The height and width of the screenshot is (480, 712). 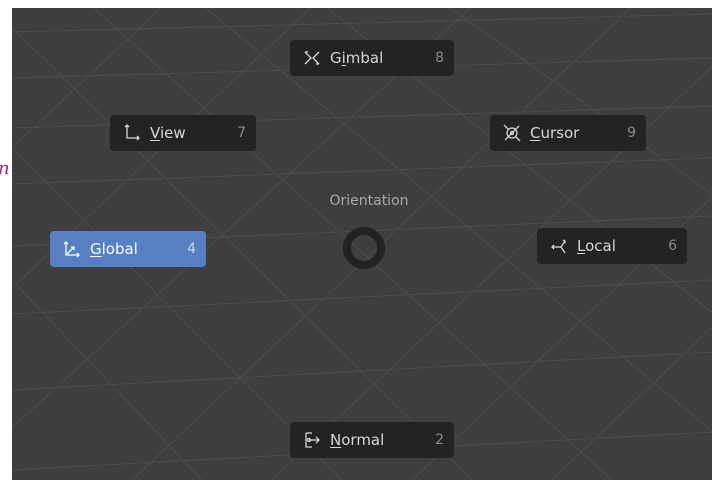 I want to click on global-orientation-icon, so click(x=71, y=249).